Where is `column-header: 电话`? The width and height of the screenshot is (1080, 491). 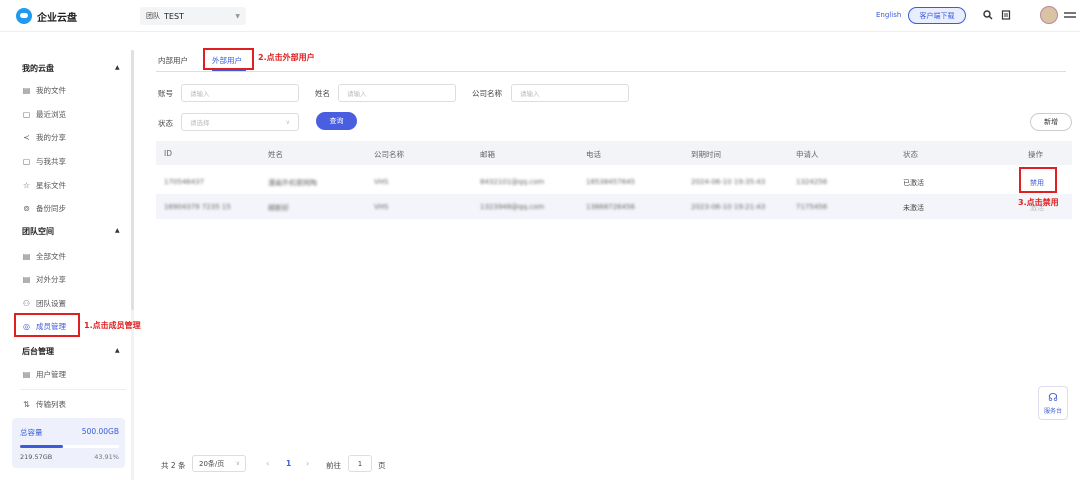
column-header: 电话 is located at coordinates (593, 154).